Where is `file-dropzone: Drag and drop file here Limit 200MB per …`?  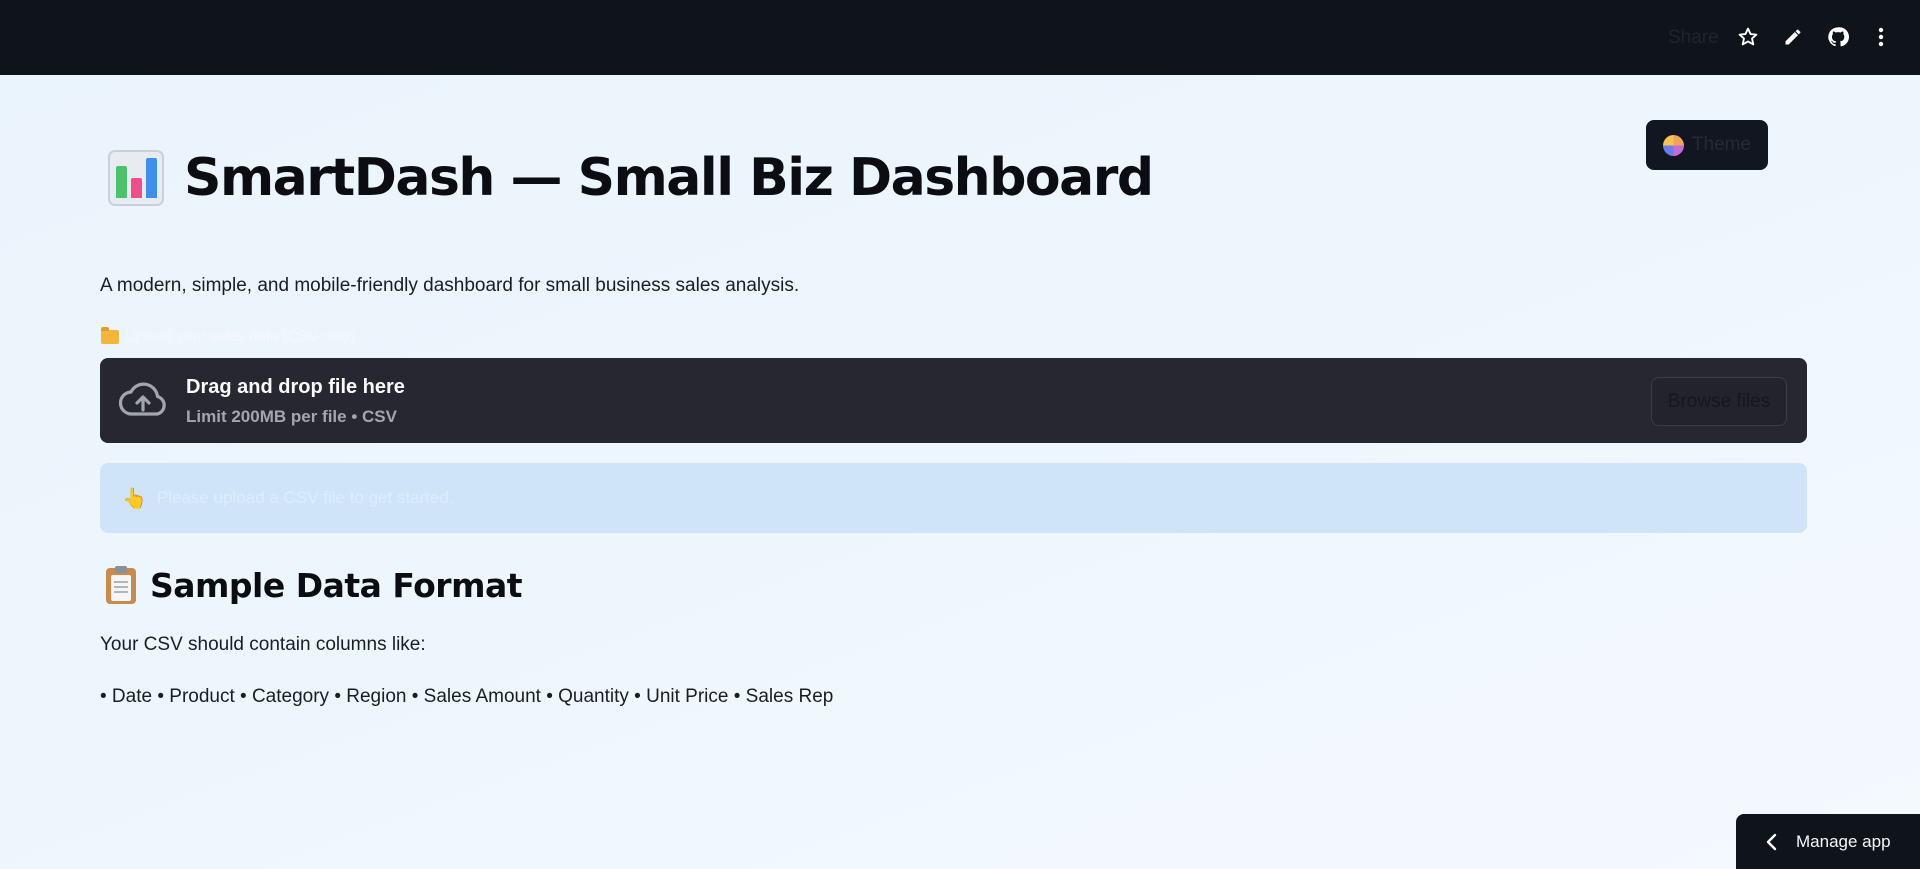 file-dropzone: Drag and drop file here Limit 200MB per … is located at coordinates (953, 400).